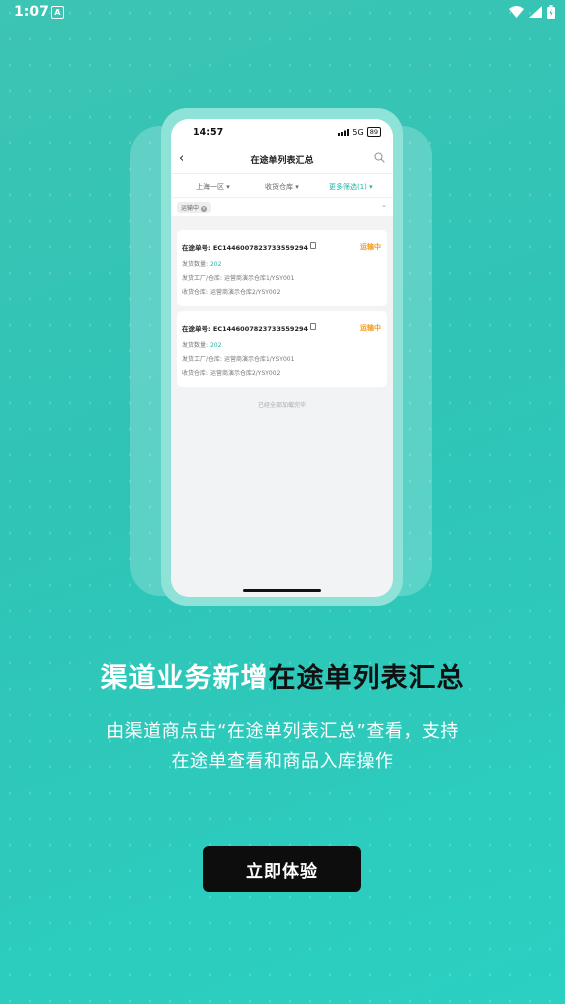  I want to click on preview-page-title: 在途单列表汇总, so click(282, 161).